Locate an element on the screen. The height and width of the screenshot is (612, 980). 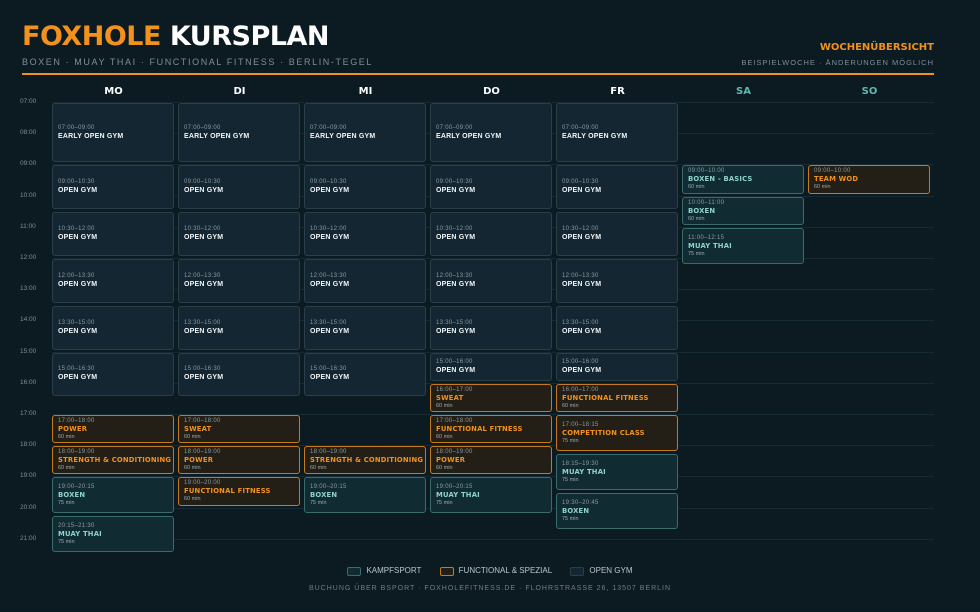
class-block-content: 17:00–18:00 SWEAT 60 min is located at coordinates (239, 428).